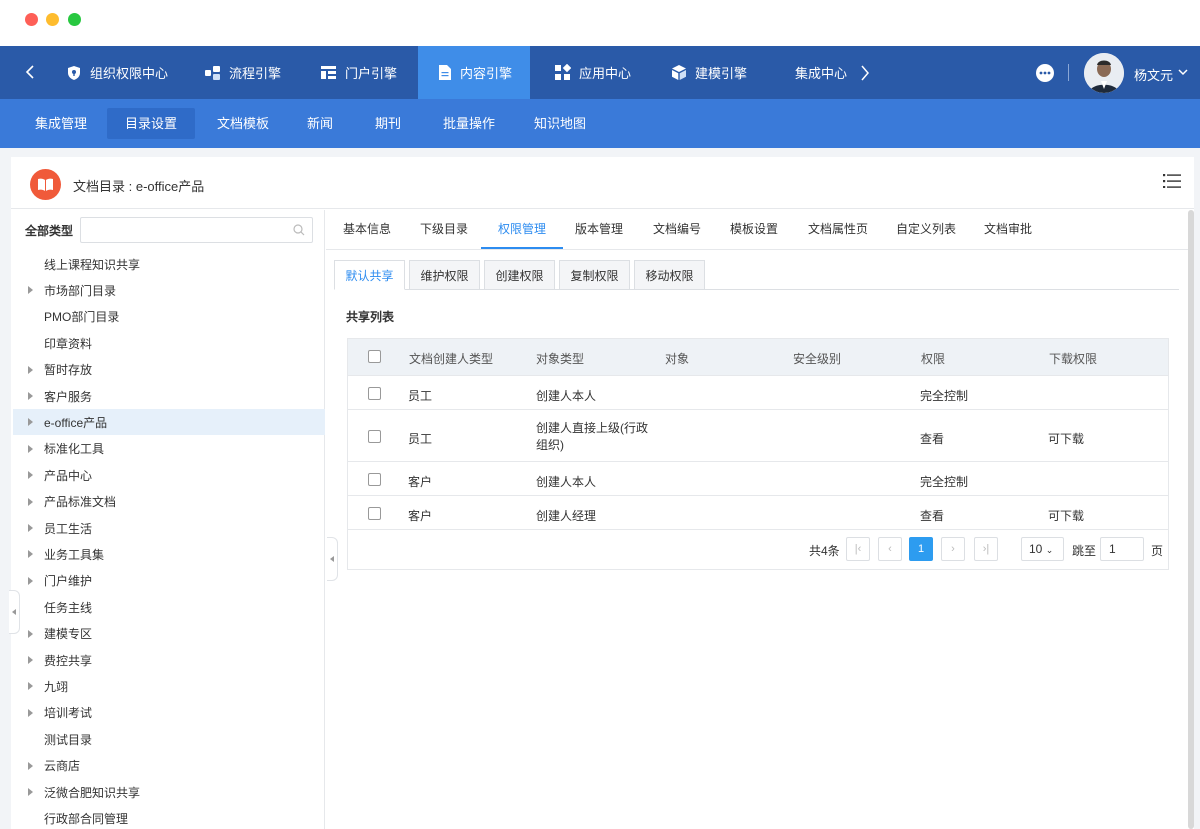  I want to click on subtab-copy: 复制权限, so click(594, 275).